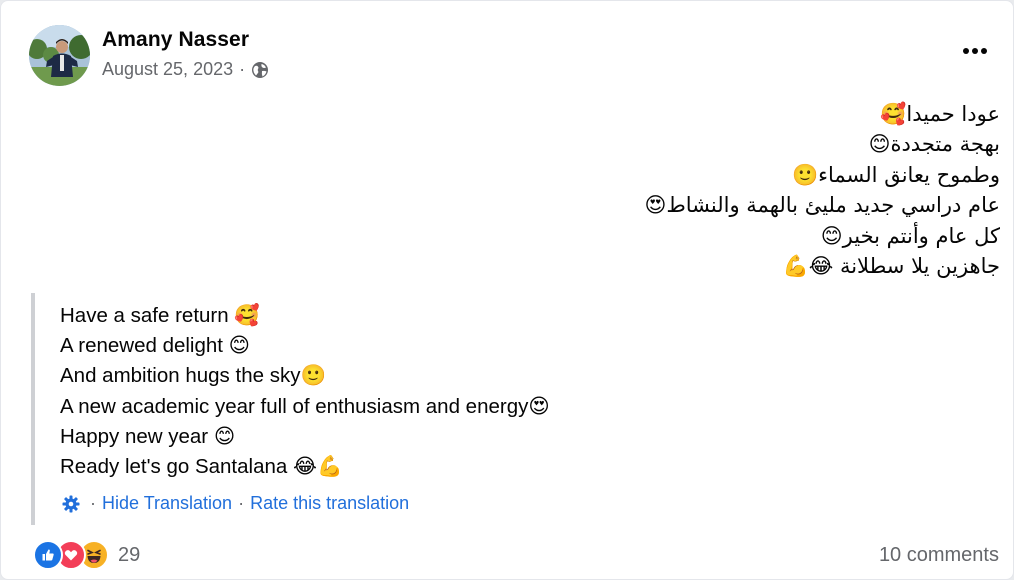  I want to click on translated-line: A renewed delight 😊, so click(155, 346).